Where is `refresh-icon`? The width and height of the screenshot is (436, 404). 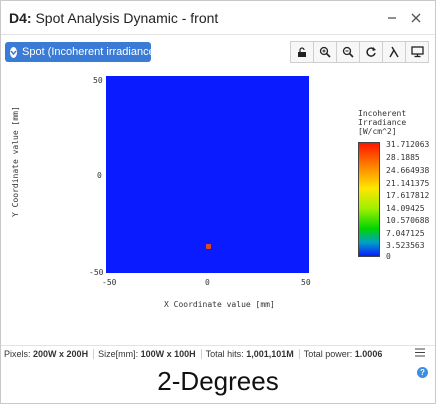 refresh-icon is located at coordinates (371, 52).